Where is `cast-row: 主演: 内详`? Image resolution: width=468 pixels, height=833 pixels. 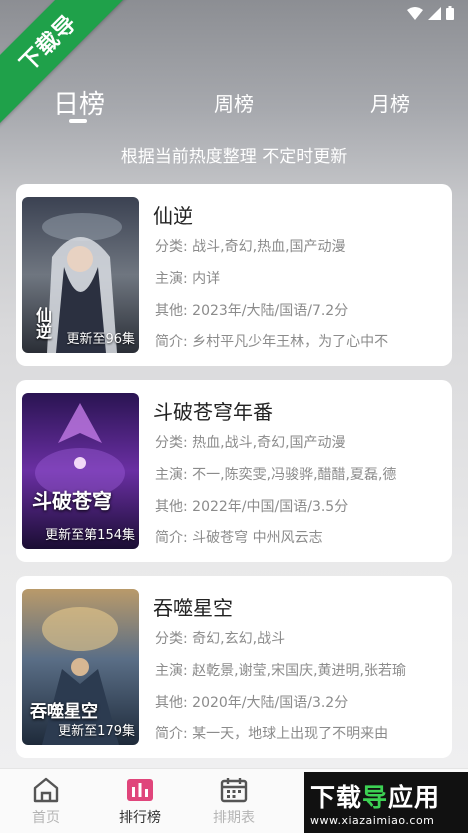 cast-row: 主演: 内详 is located at coordinates (188, 279).